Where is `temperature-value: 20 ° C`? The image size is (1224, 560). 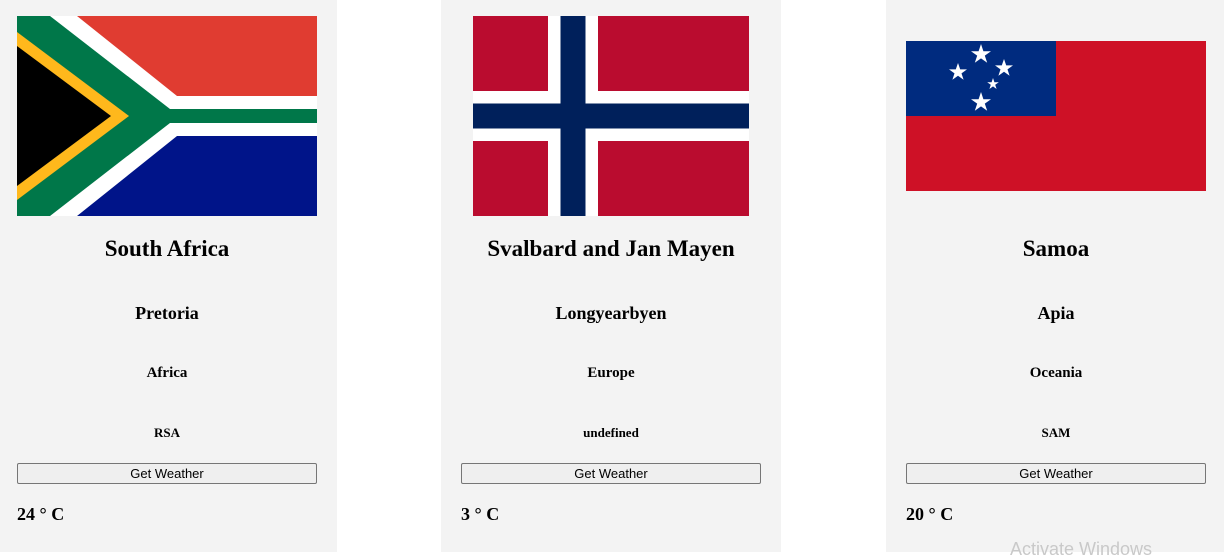
temperature-value: 20 ° C is located at coordinates (930, 514).